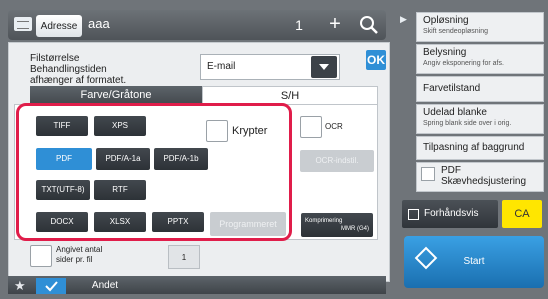  What do you see at coordinates (299, 25) in the screenshot?
I see `destination-count: 1` at bounding box center [299, 25].